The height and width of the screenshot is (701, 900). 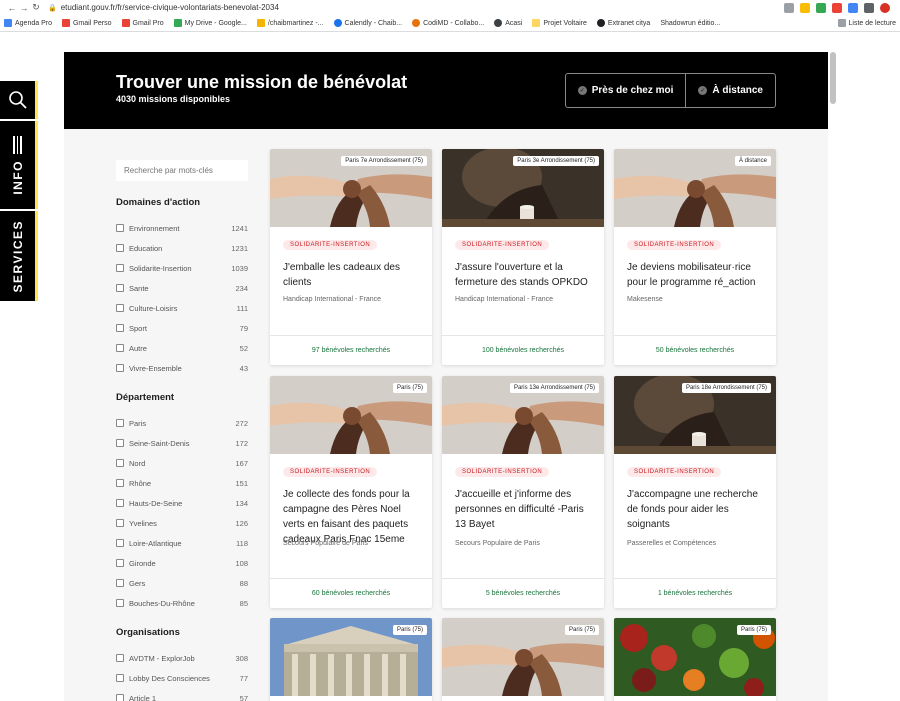 What do you see at coordinates (182, 423) in the screenshot?
I see `filter-option: Paris 272` at bounding box center [182, 423].